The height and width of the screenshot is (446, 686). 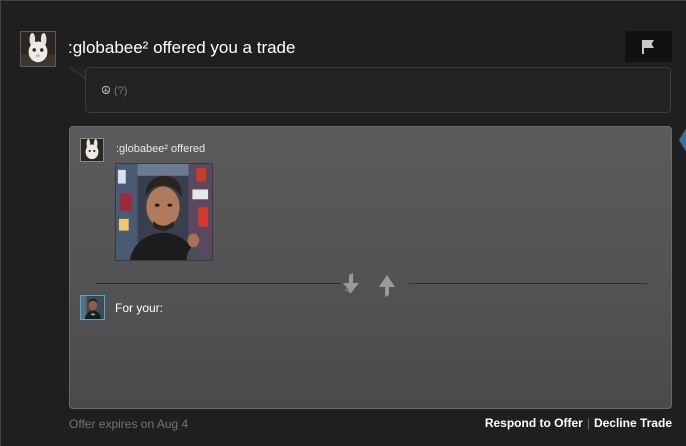 What do you see at coordinates (682, 140) in the screenshot?
I see `side-tab-arrow-icon` at bounding box center [682, 140].